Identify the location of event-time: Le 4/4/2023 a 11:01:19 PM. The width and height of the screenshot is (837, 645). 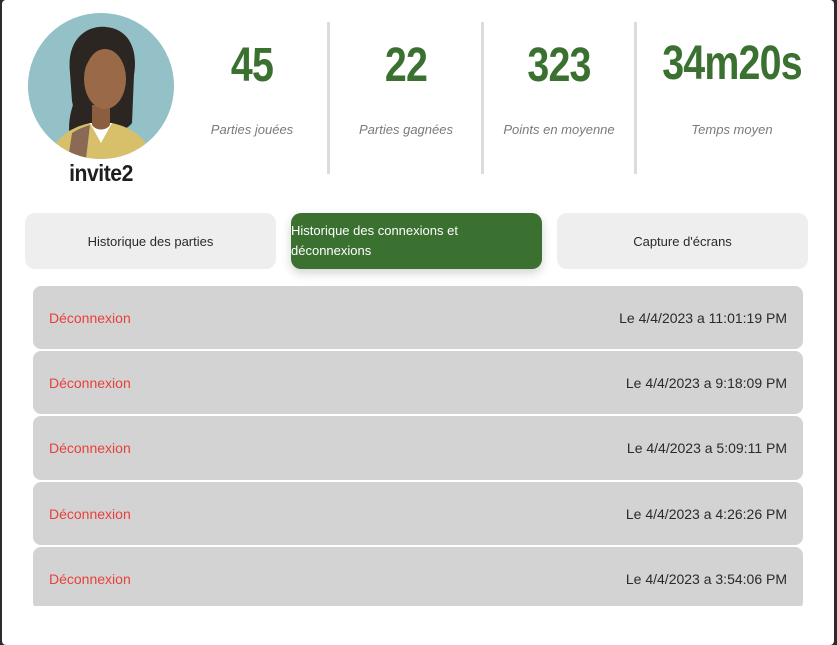
(703, 317).